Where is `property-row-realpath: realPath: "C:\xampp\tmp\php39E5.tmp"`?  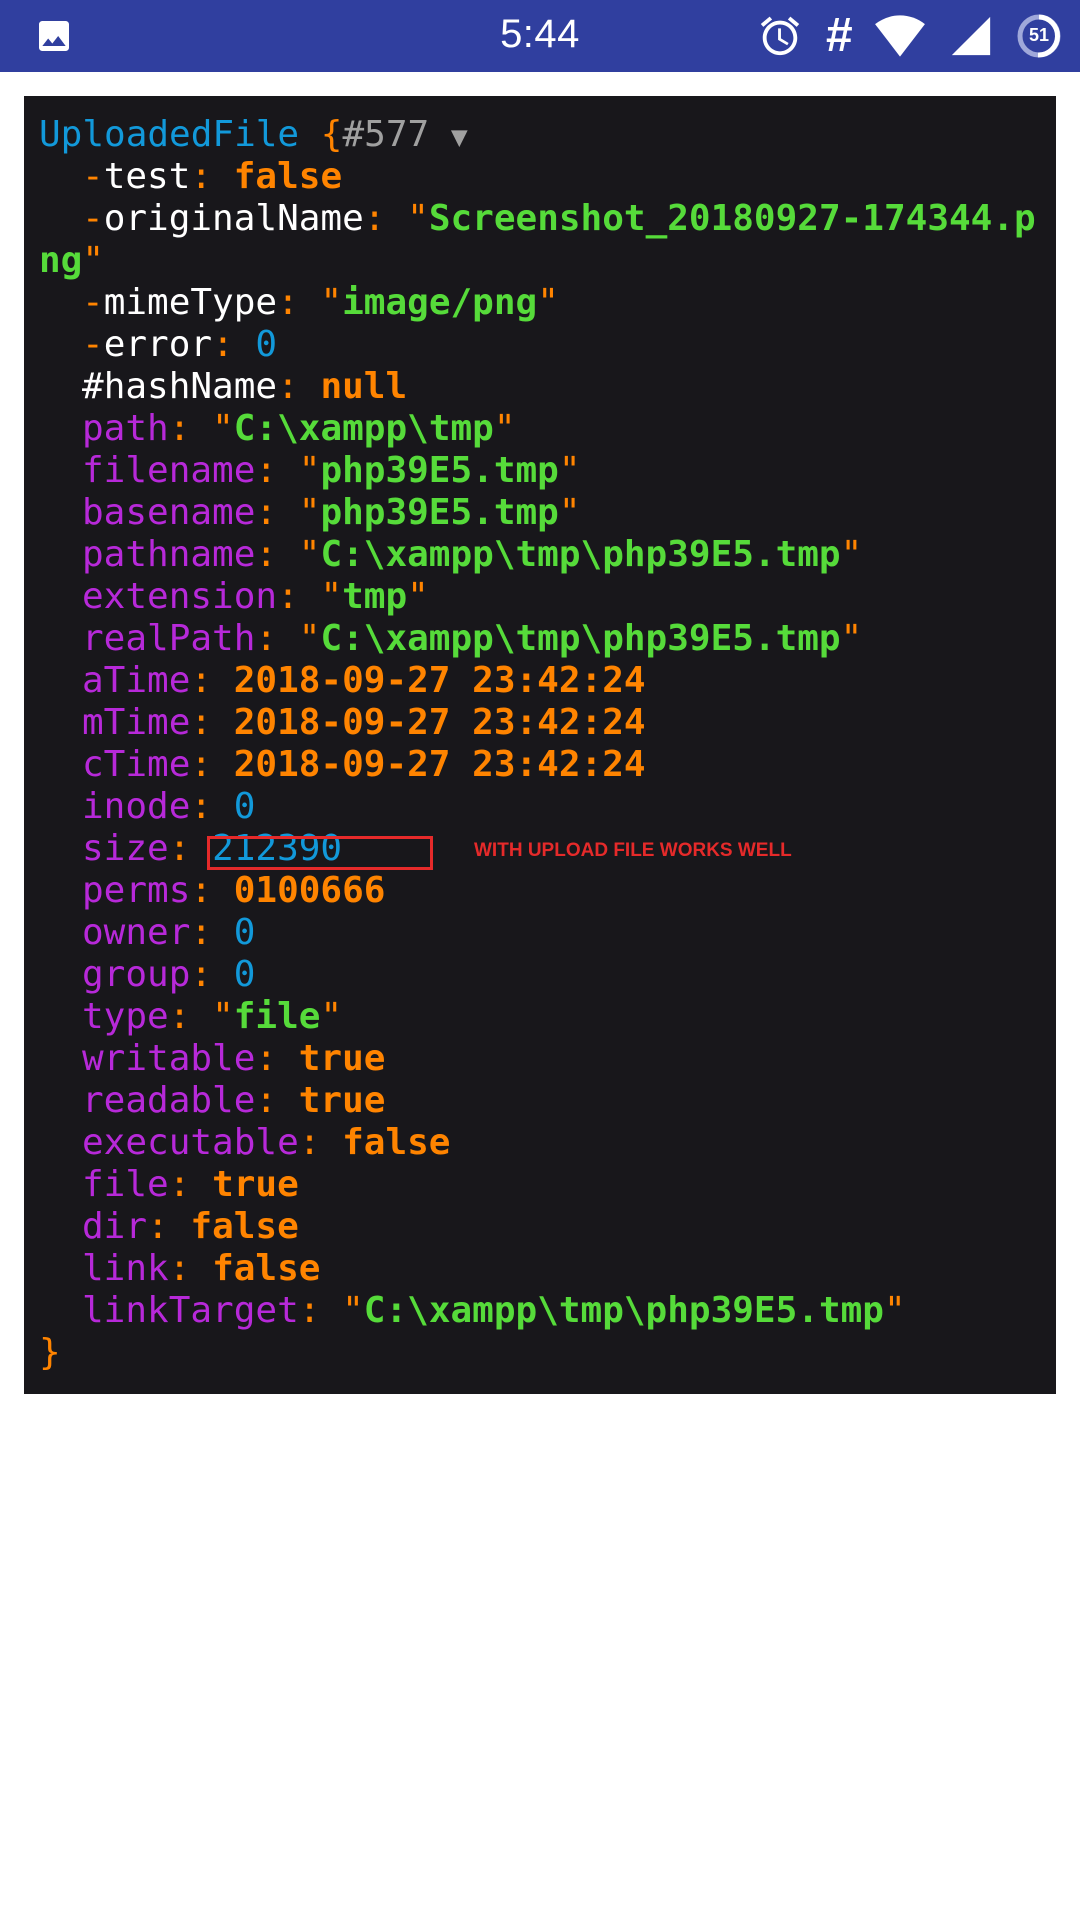 property-row-realpath: realPath: "C:\xampp\tmp\php39E5.tmp" is located at coordinates (472, 638).